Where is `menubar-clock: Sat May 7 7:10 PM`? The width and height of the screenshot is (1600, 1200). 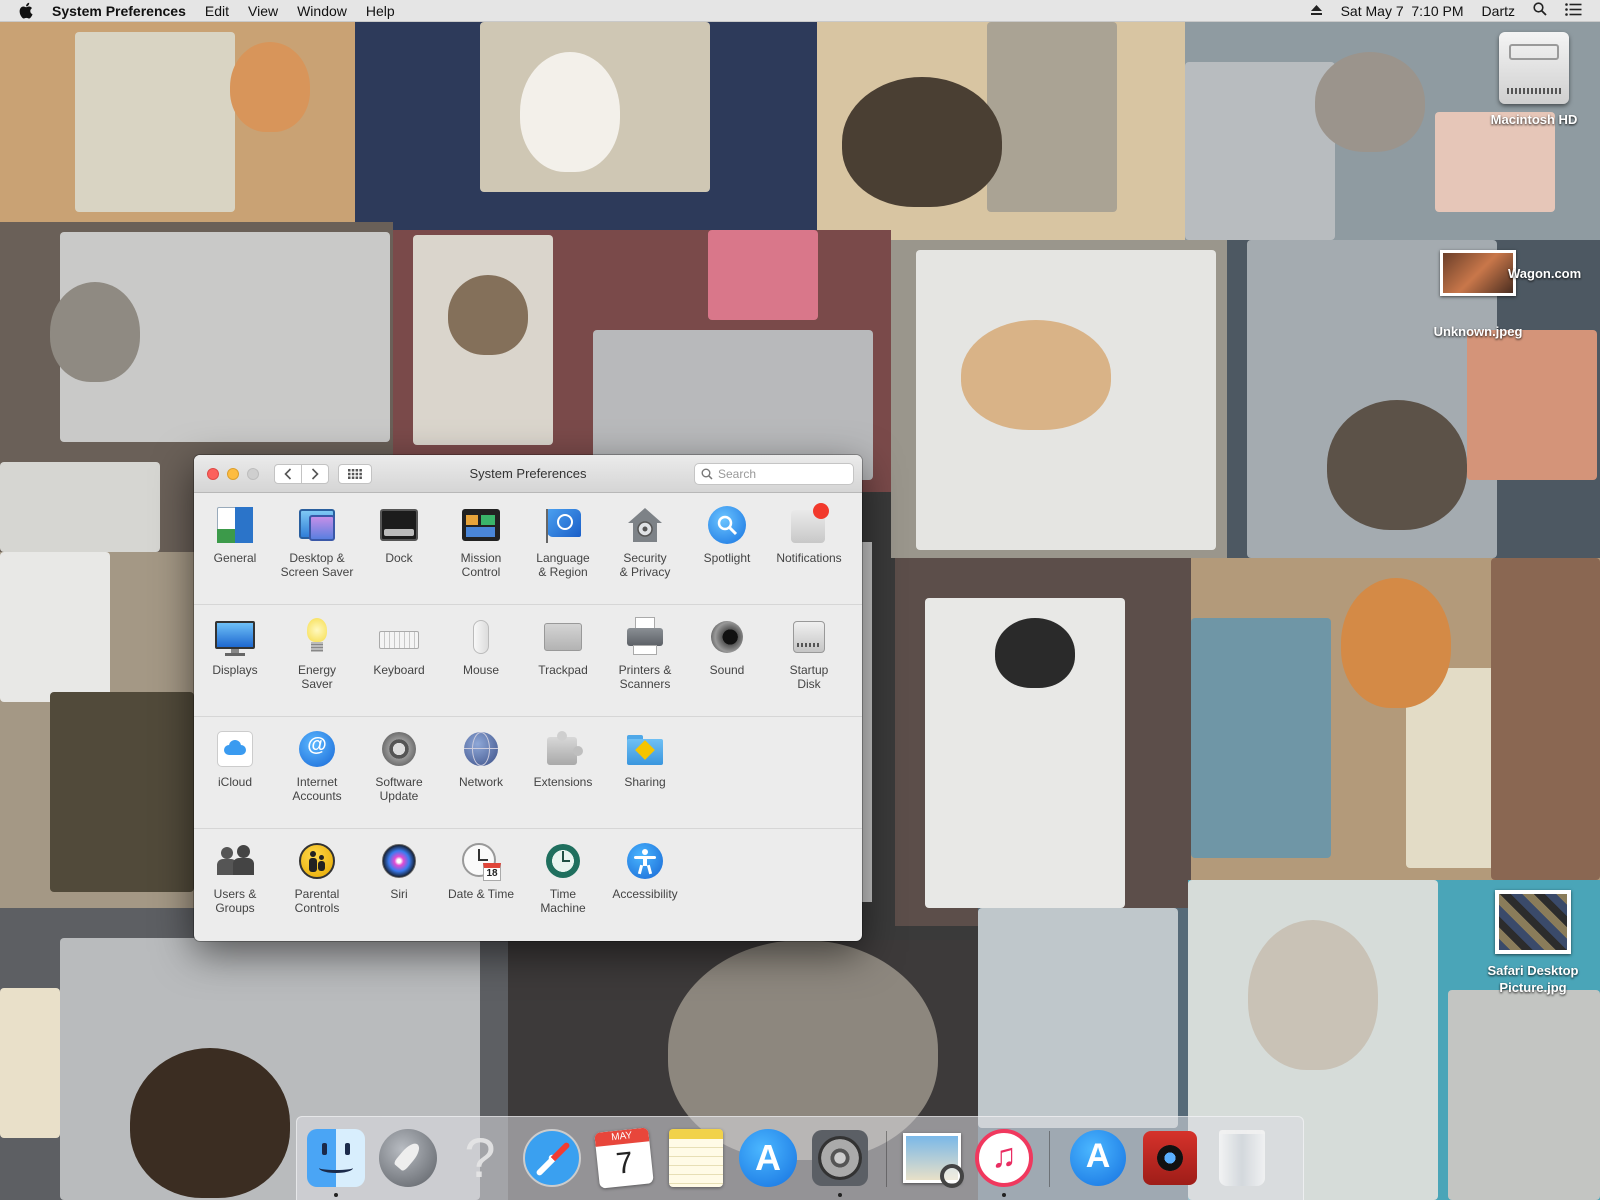 menubar-clock: Sat May 7 7:10 PM is located at coordinates (1402, 11).